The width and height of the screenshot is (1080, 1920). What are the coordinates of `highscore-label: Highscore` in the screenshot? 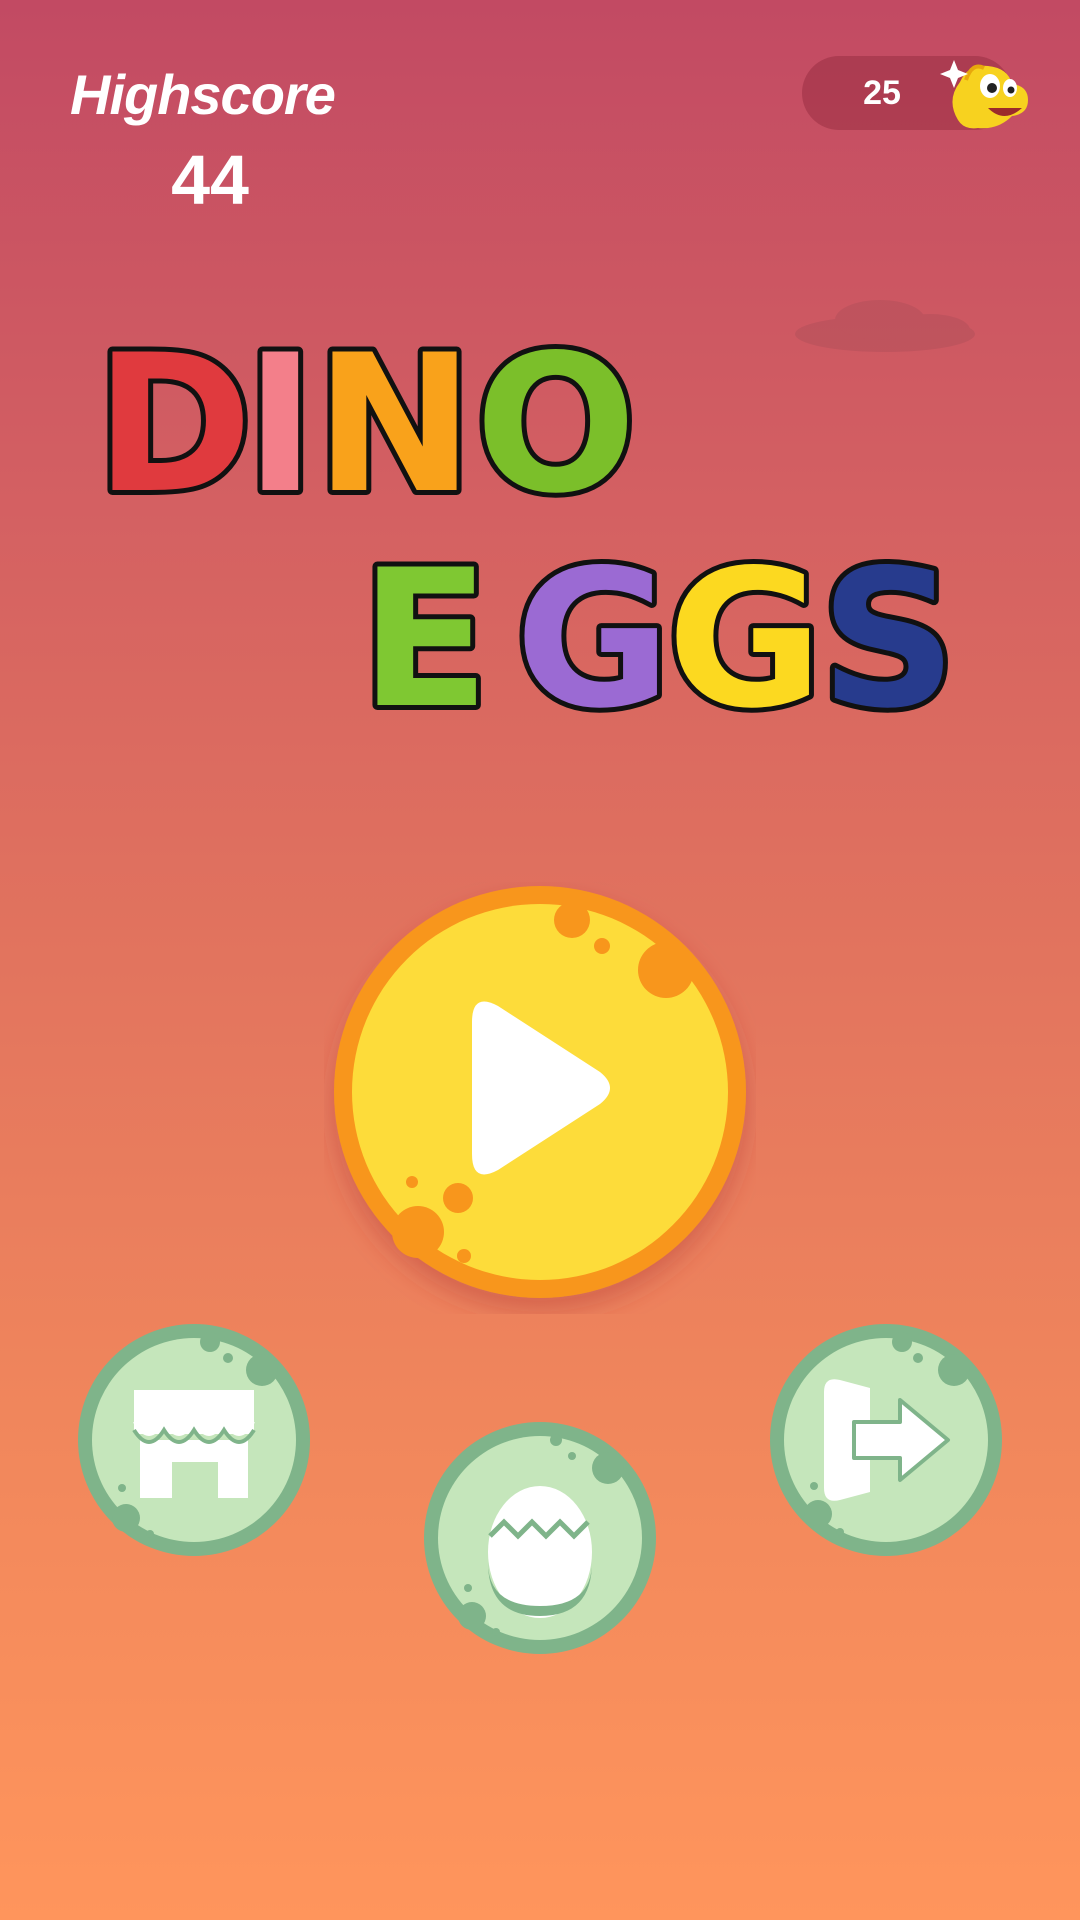 It's located at (203, 94).